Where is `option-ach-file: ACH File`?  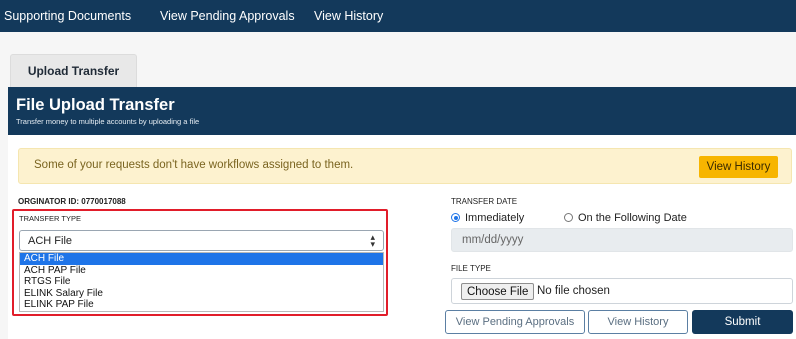 option-ach-file: ACH File is located at coordinates (201, 259).